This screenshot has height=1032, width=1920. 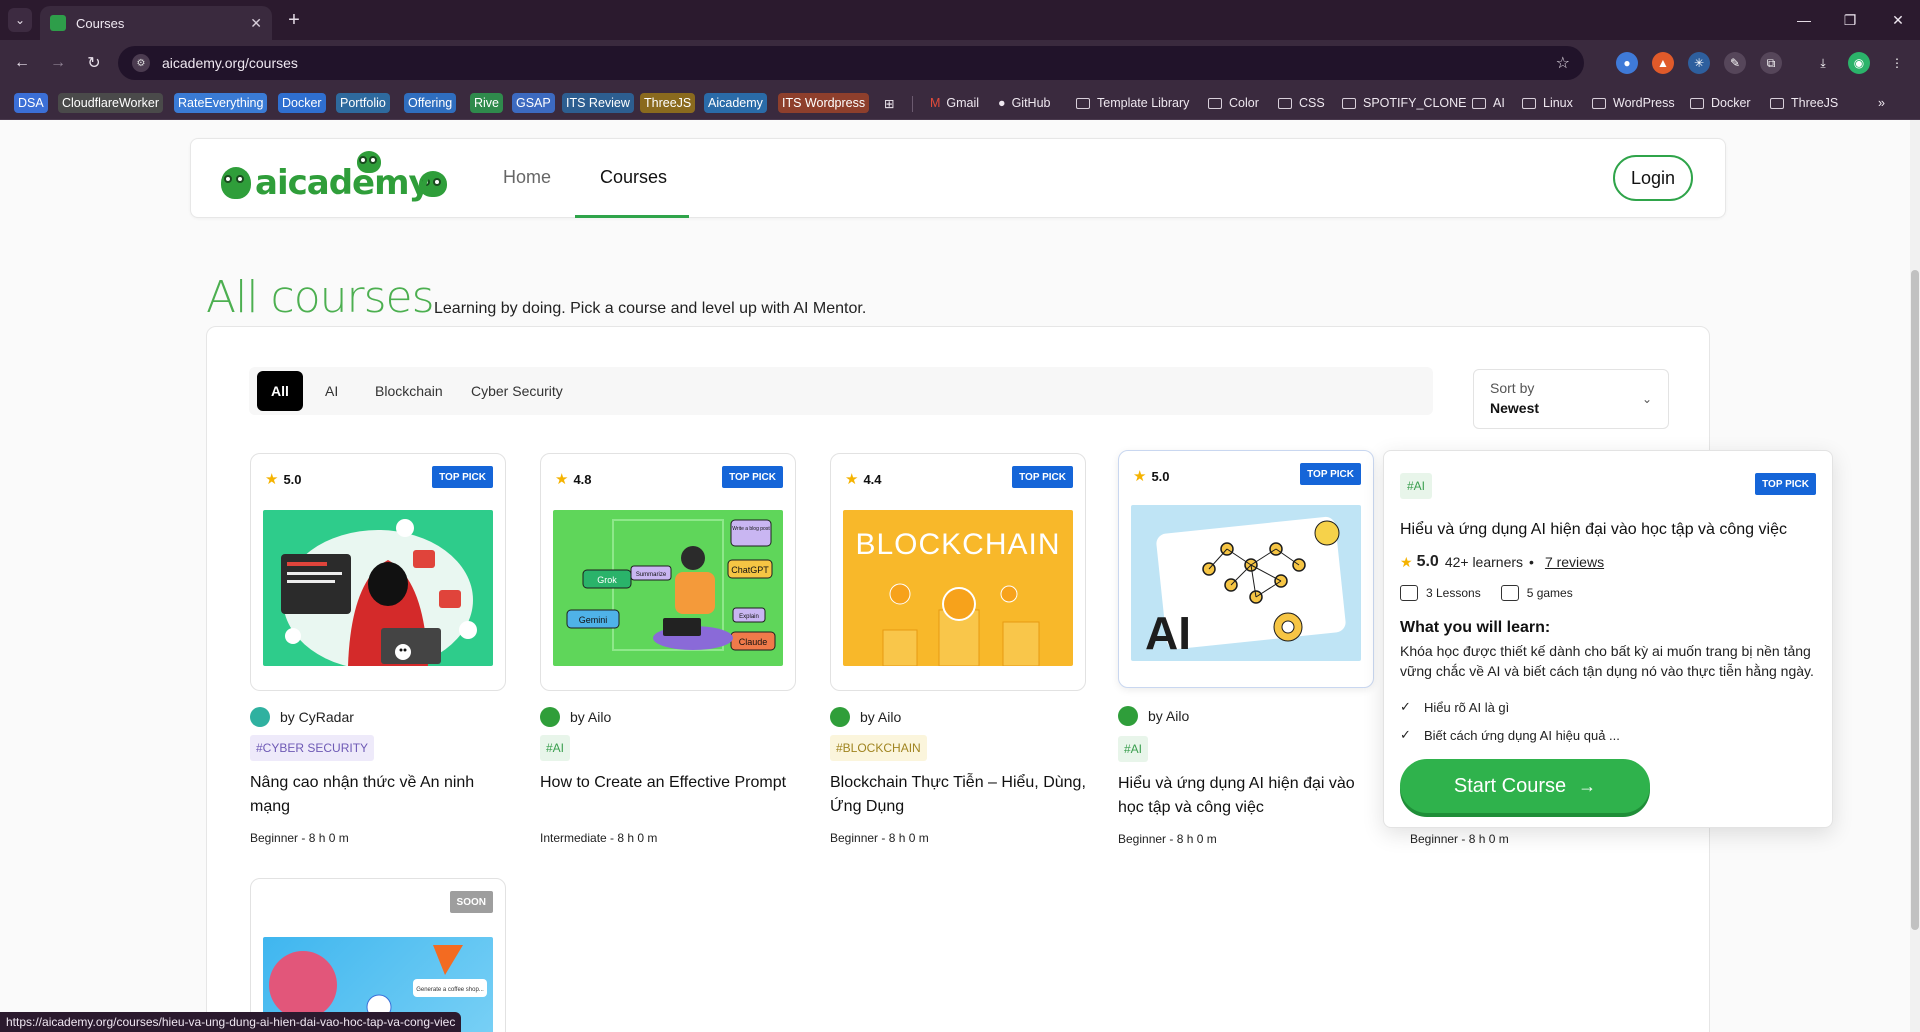 I want to click on course-thumbnail: ★ 5.0 TOP PICK AI, so click(x=1246, y=569).